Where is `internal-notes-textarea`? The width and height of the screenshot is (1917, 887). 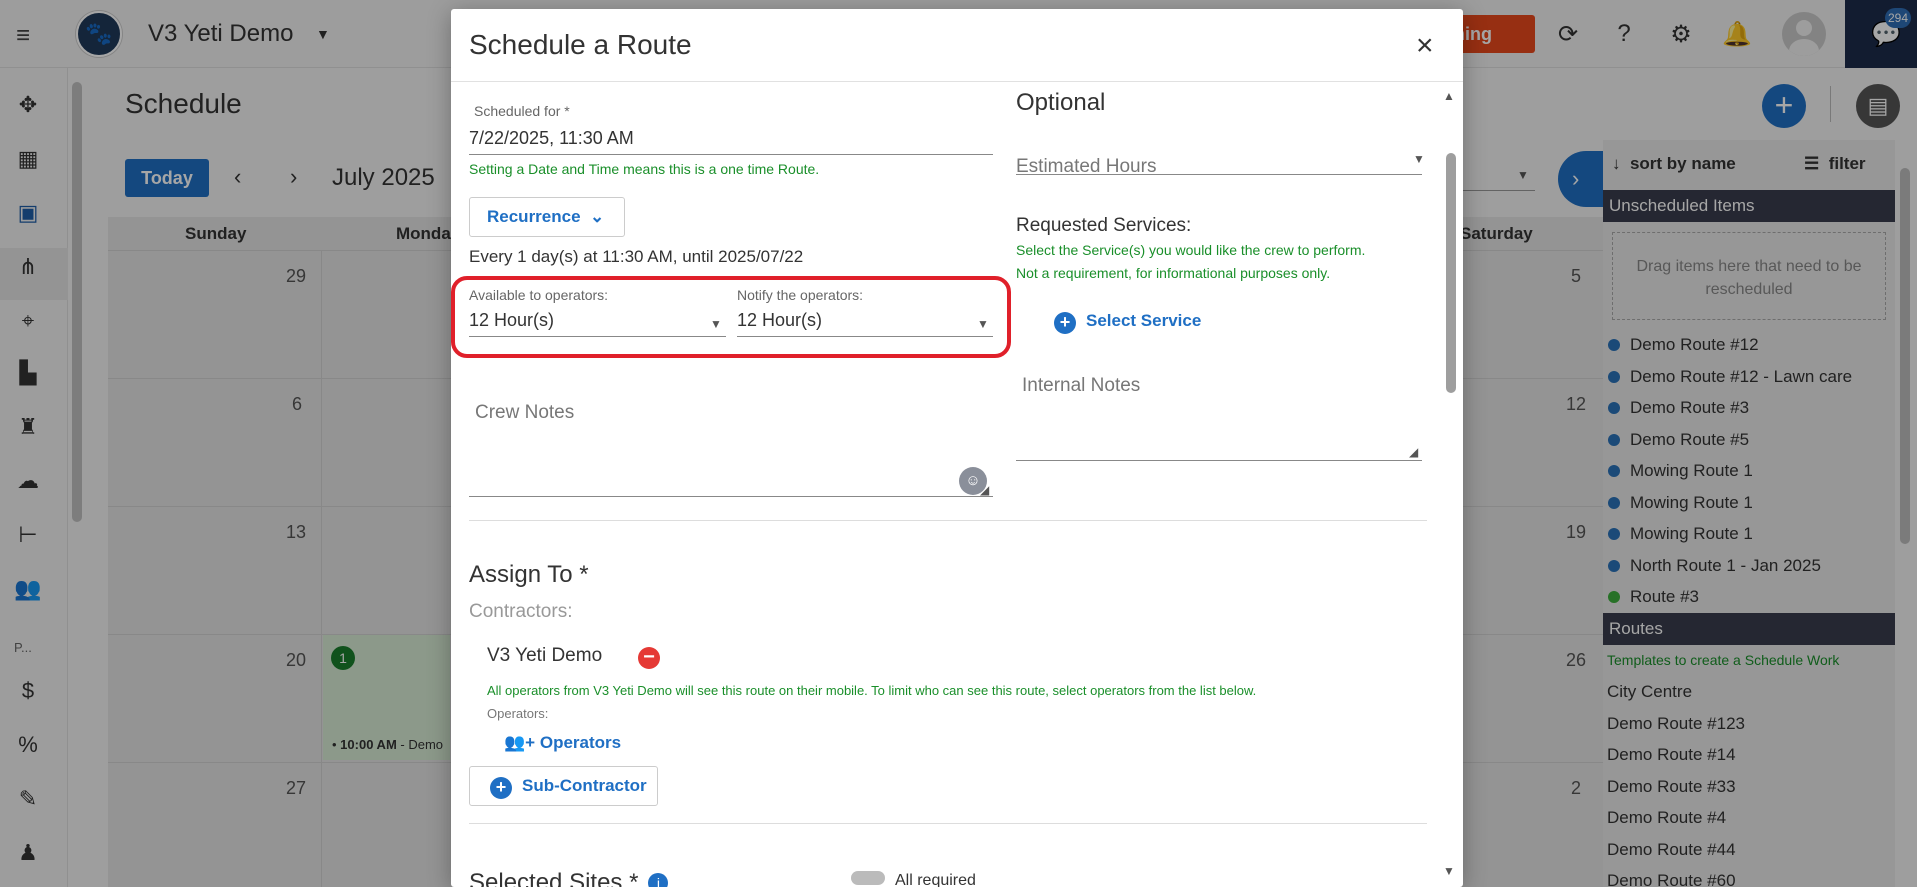 internal-notes-textarea is located at coordinates (1219, 460).